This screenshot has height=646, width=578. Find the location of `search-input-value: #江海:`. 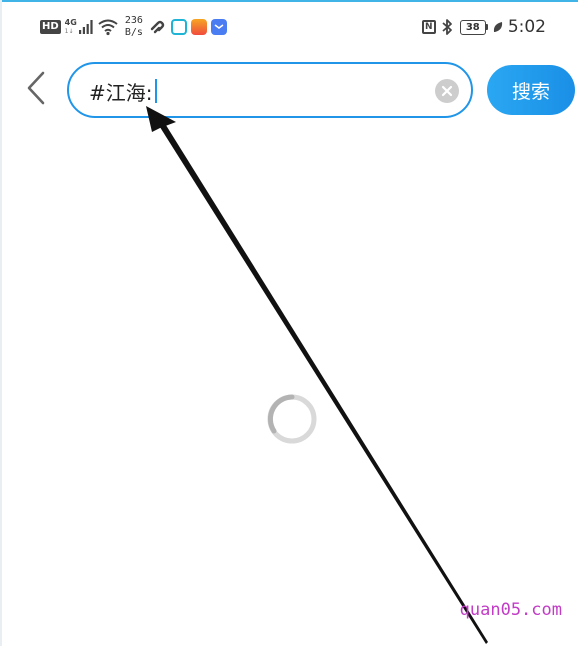

search-input-value: #江海: is located at coordinates (121, 92).